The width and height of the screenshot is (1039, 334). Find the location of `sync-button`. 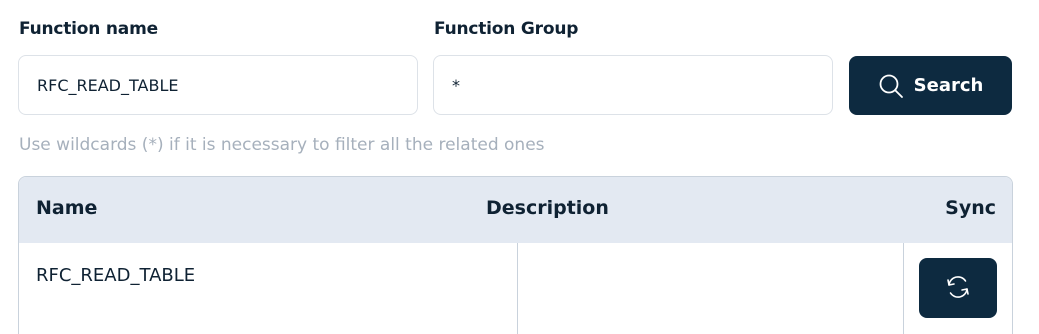

sync-button is located at coordinates (958, 288).